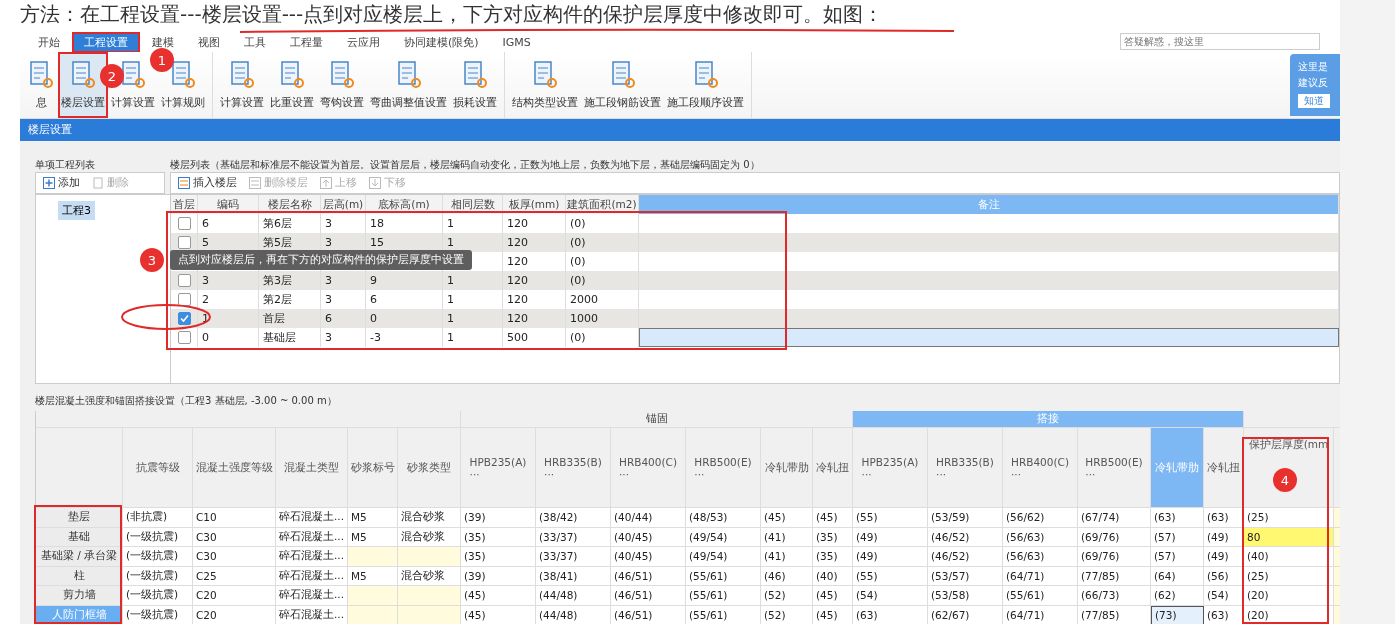 The image size is (1395, 624). I want to click on table-cell: (41), so click(787, 557).